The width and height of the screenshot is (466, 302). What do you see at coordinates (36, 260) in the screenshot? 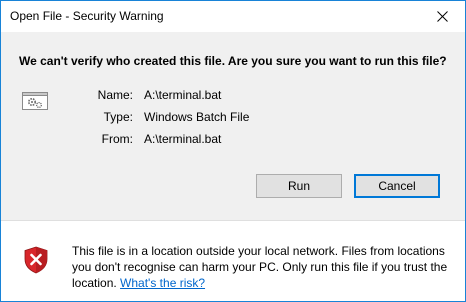
I see `shield-error-icon` at bounding box center [36, 260].